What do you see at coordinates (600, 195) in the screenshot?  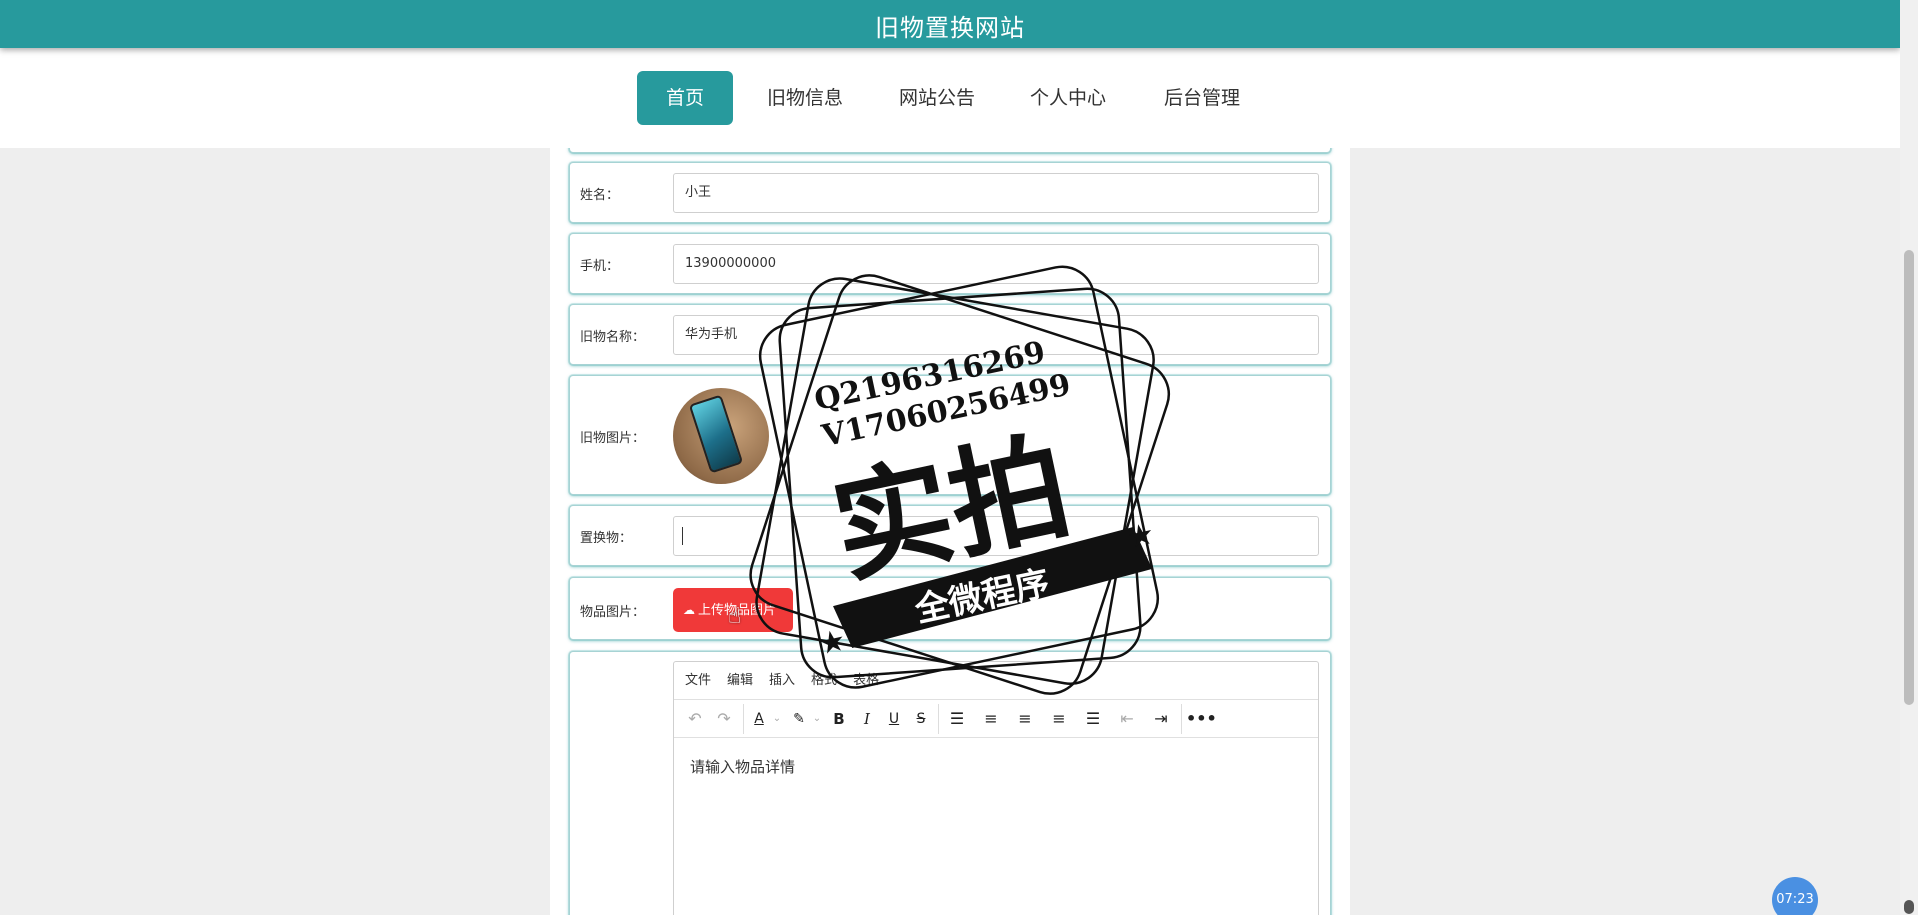 I see `name-label: 姓名：` at bounding box center [600, 195].